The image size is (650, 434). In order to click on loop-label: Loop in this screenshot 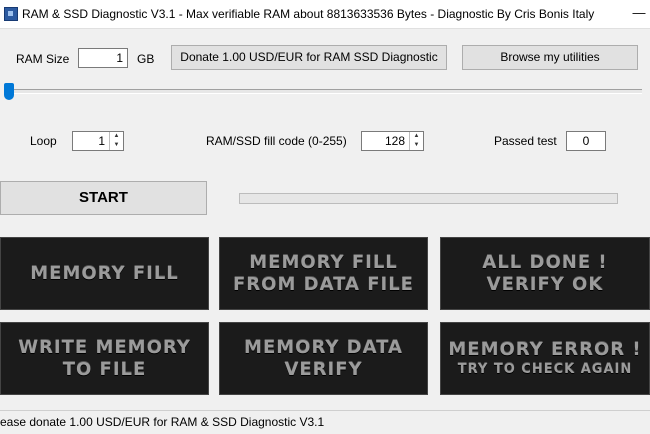, I will do `click(43, 141)`.